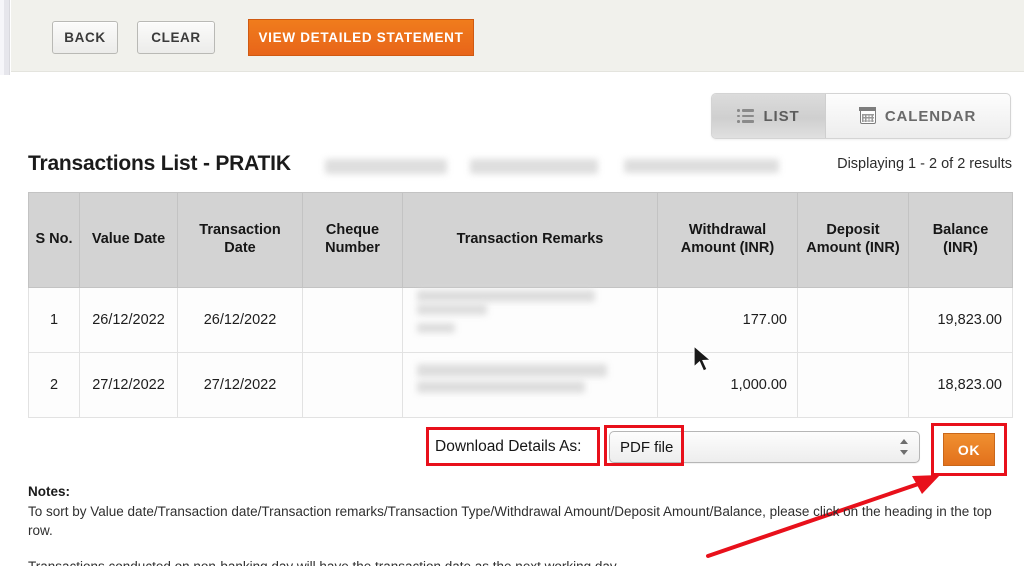  What do you see at coordinates (128, 240) in the screenshot?
I see `col-value-date: Value Date` at bounding box center [128, 240].